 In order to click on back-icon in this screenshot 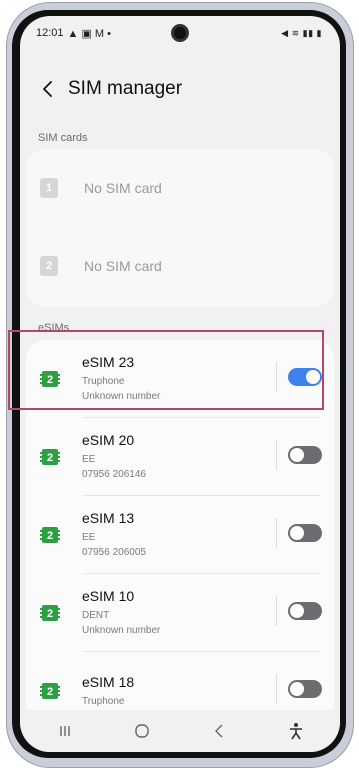, I will do `click(219, 731)`.